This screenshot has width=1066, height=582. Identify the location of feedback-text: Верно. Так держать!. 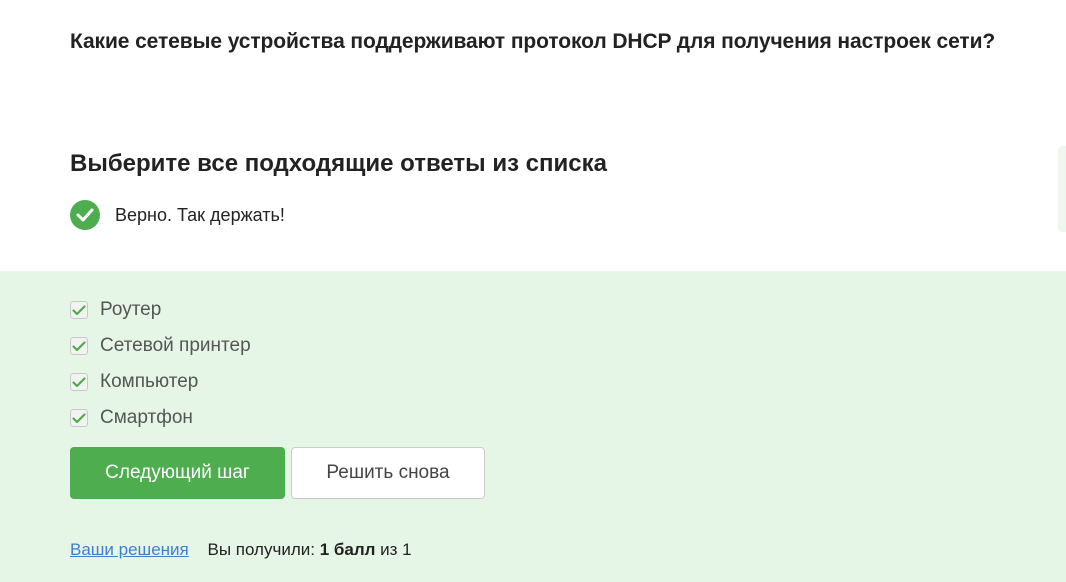
(200, 214).